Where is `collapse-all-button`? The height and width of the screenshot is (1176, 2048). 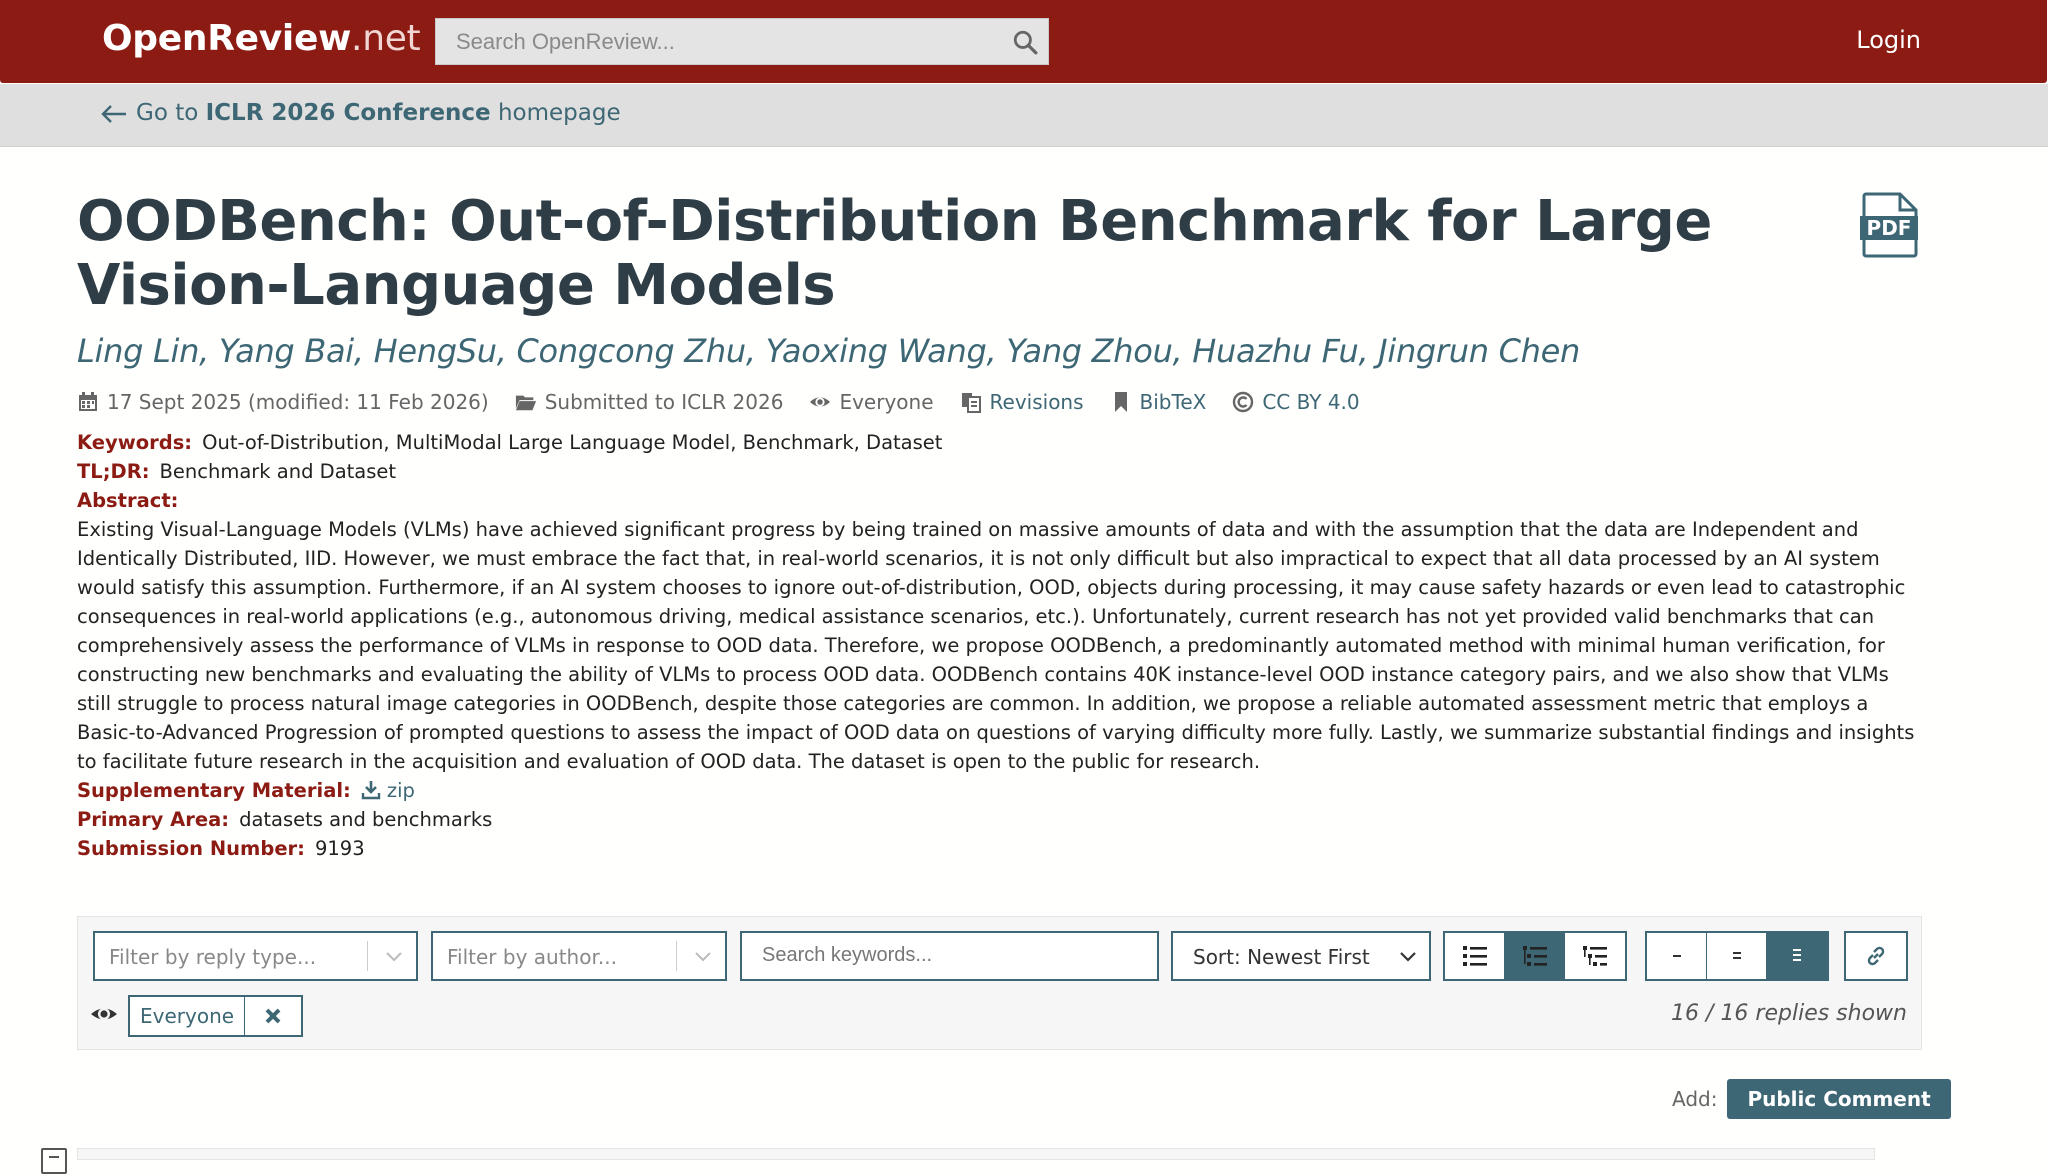
collapse-all-button is located at coordinates (1677, 956).